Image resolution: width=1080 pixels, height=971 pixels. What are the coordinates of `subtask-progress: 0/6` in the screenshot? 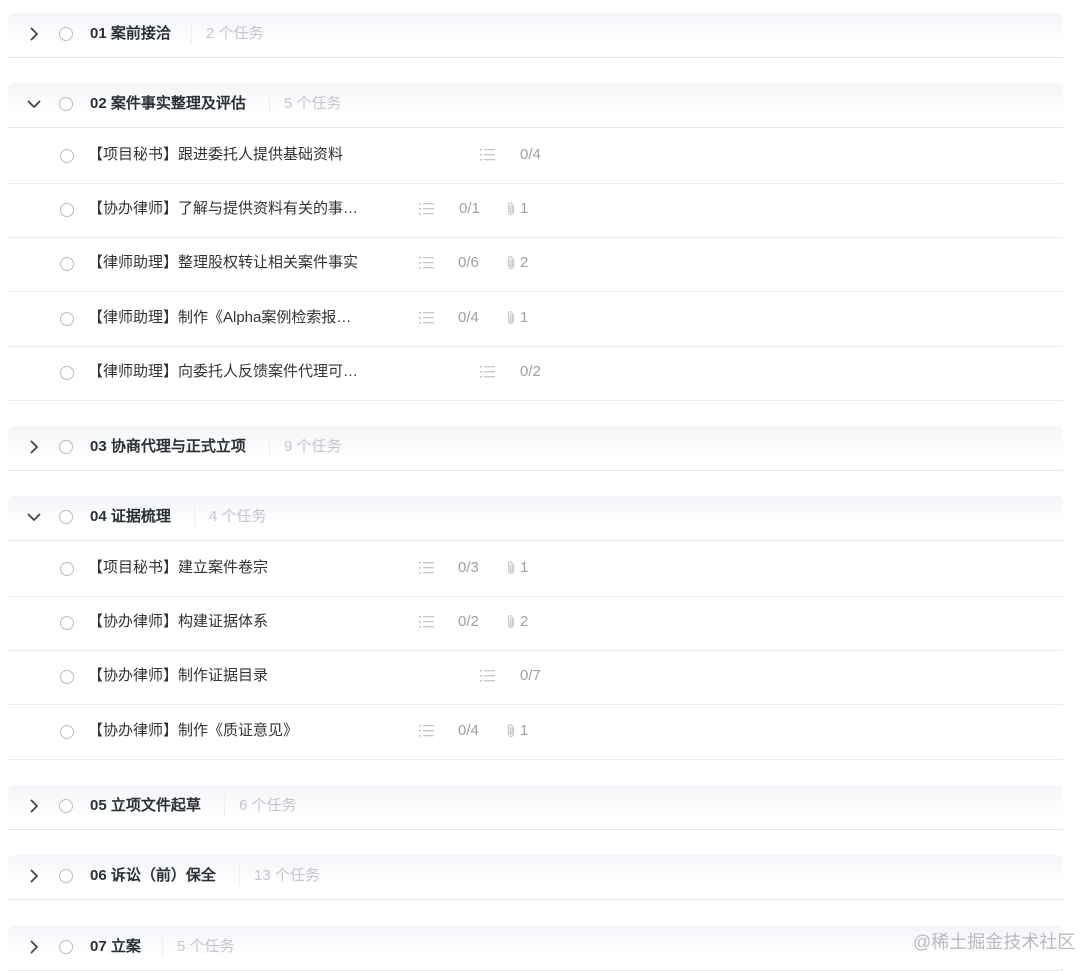 It's located at (468, 262).